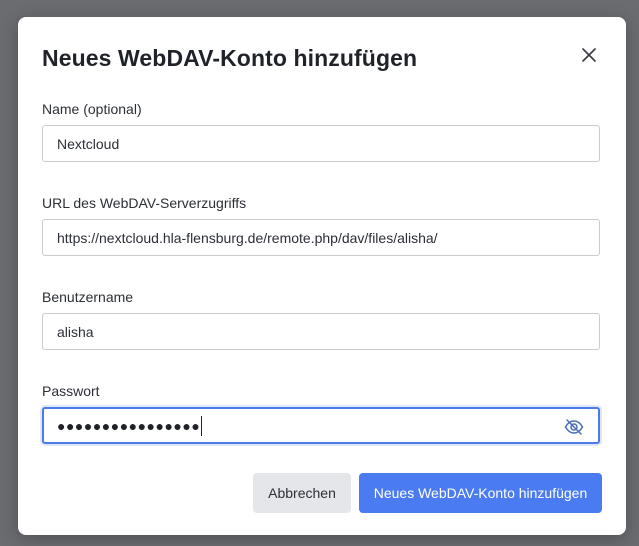 The height and width of the screenshot is (546, 639). I want to click on password-masked-value: ●●●●●●●●●●●●●●●●, so click(129, 425).